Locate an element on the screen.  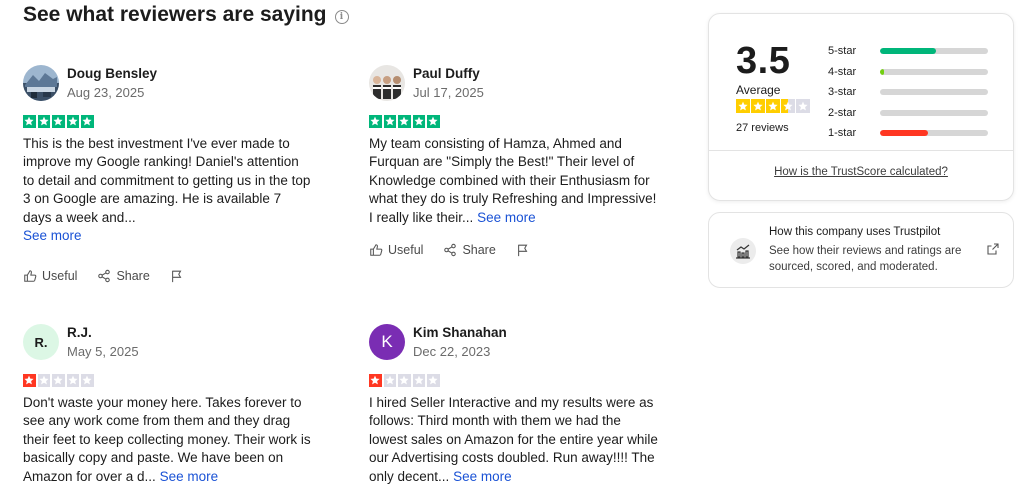
avatar-initials: R. is located at coordinates (41, 342).